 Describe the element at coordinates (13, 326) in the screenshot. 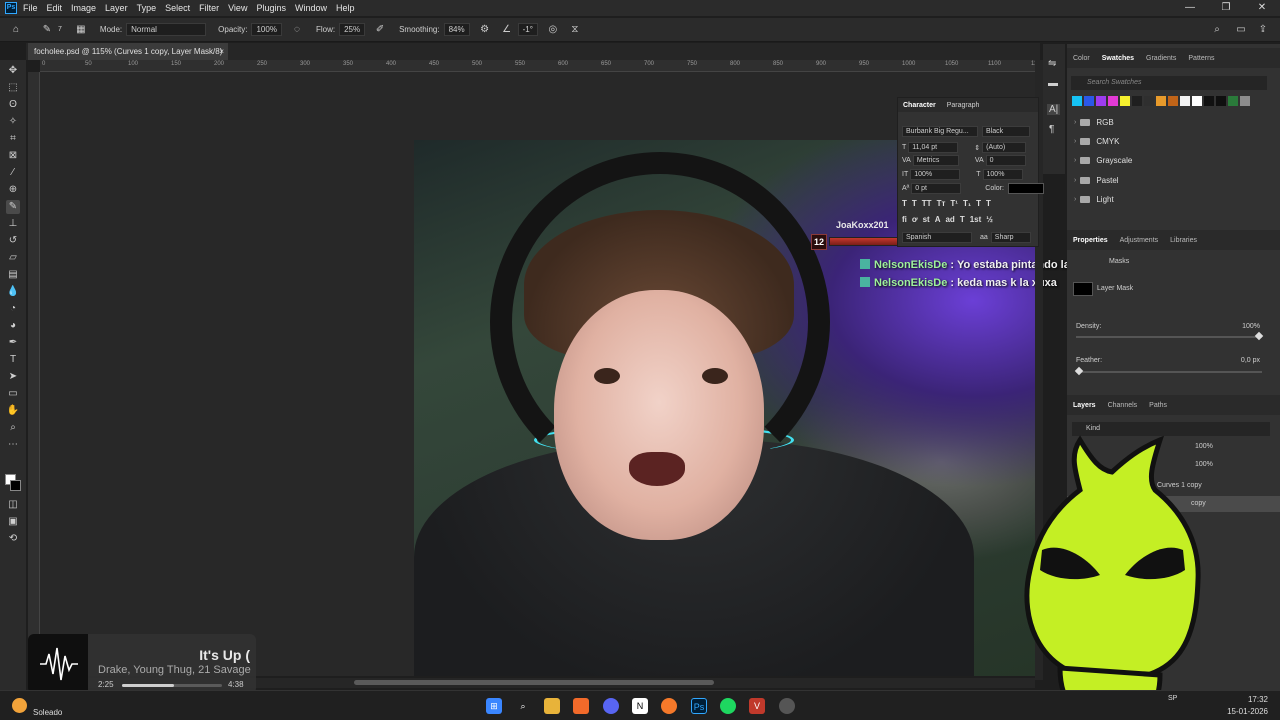

I see `dodge-alt-tool-icon: ◕` at that location.